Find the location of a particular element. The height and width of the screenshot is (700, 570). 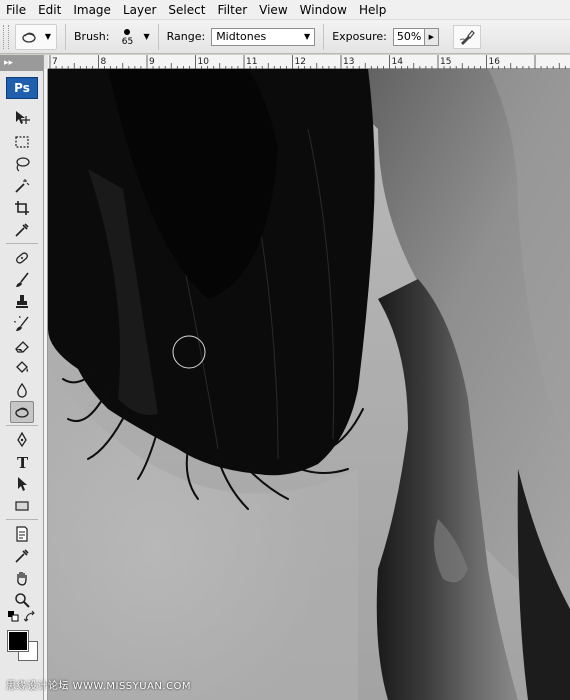

toolbox: ▸▸ Ps T is located at coordinates (22, 377).